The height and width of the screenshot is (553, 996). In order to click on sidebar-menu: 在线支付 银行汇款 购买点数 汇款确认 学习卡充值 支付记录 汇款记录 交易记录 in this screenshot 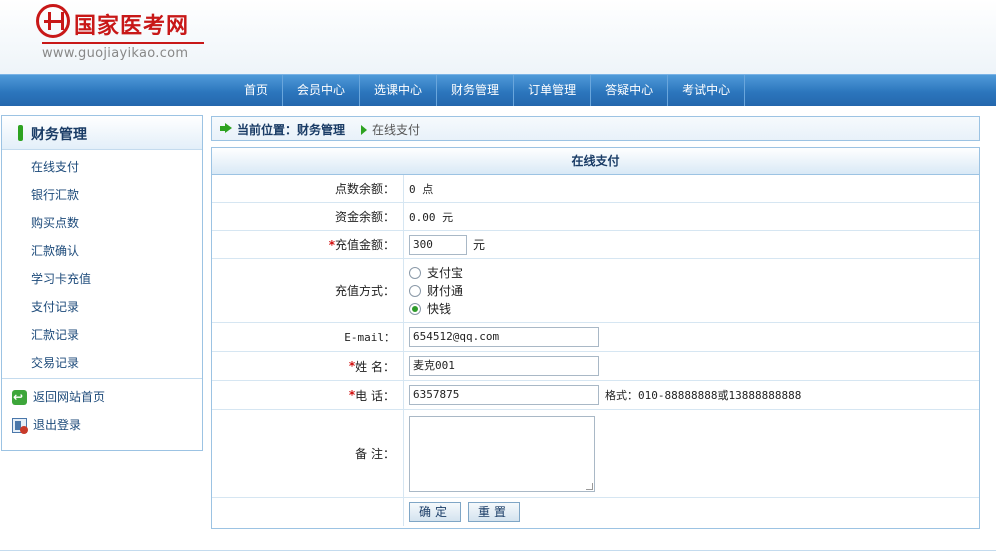, I will do `click(102, 263)`.